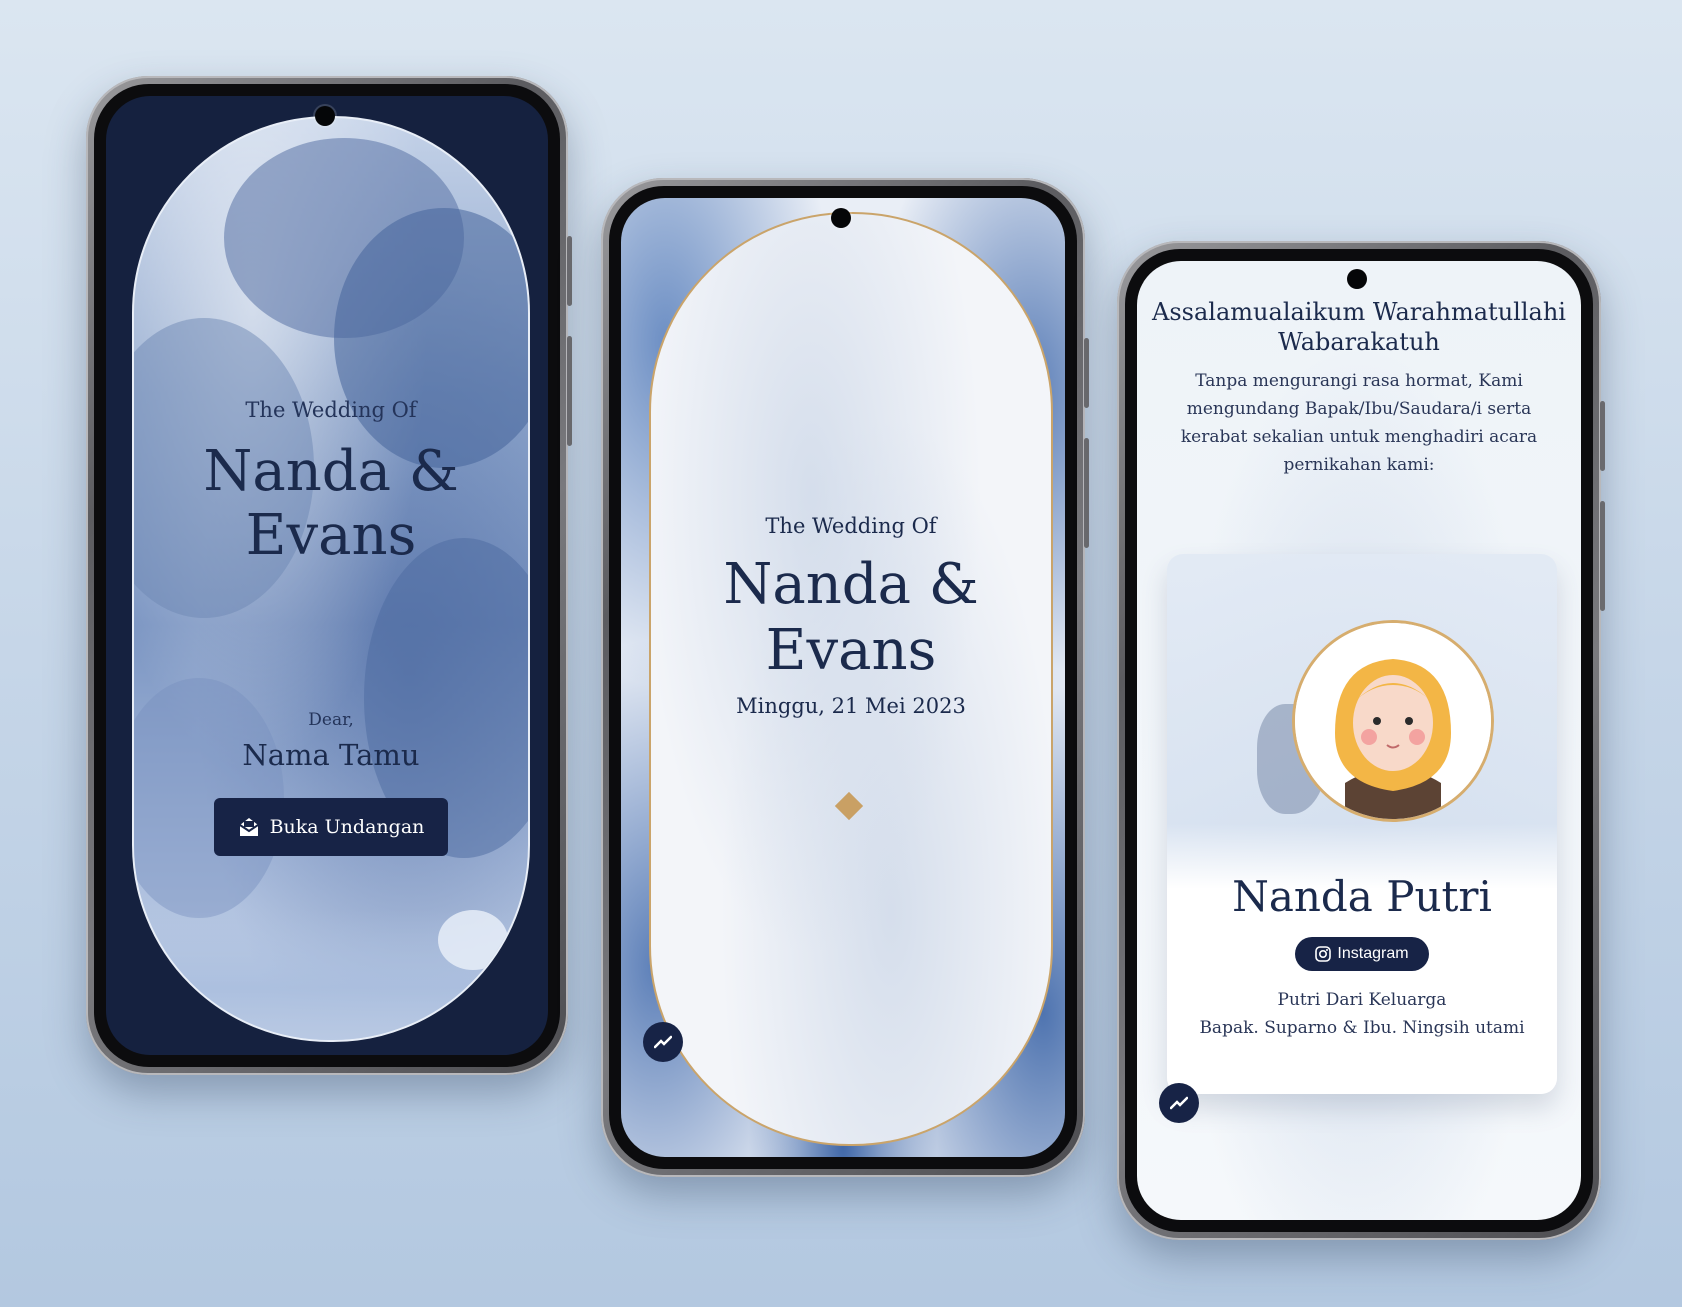 The image size is (1682, 1307). Describe the element at coordinates (1359, 381) in the screenshot. I see `intro-line1: Tanpa mengurangi rasa hormat, Kami` at that location.